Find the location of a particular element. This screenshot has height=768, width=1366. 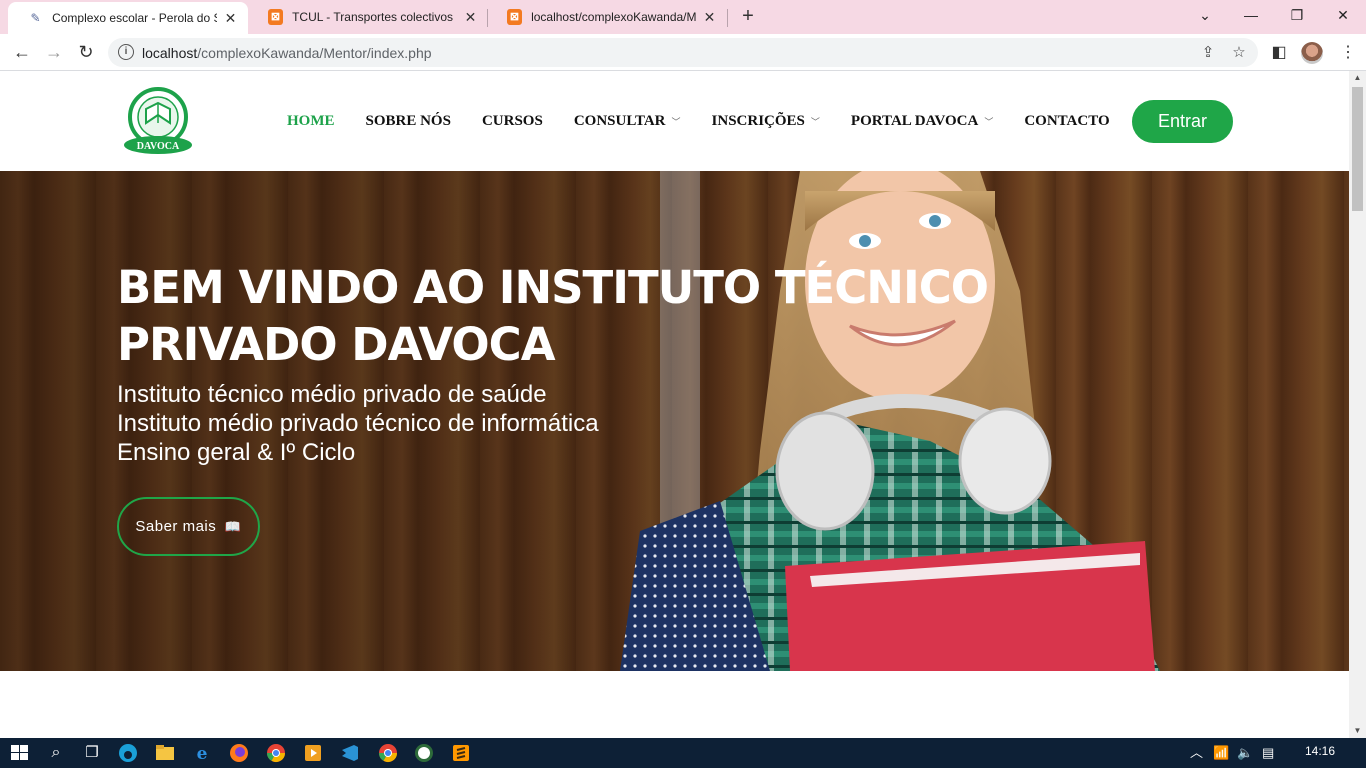

tab-title: Complexo escolar - Perola do Sal is located at coordinates (134, 18).